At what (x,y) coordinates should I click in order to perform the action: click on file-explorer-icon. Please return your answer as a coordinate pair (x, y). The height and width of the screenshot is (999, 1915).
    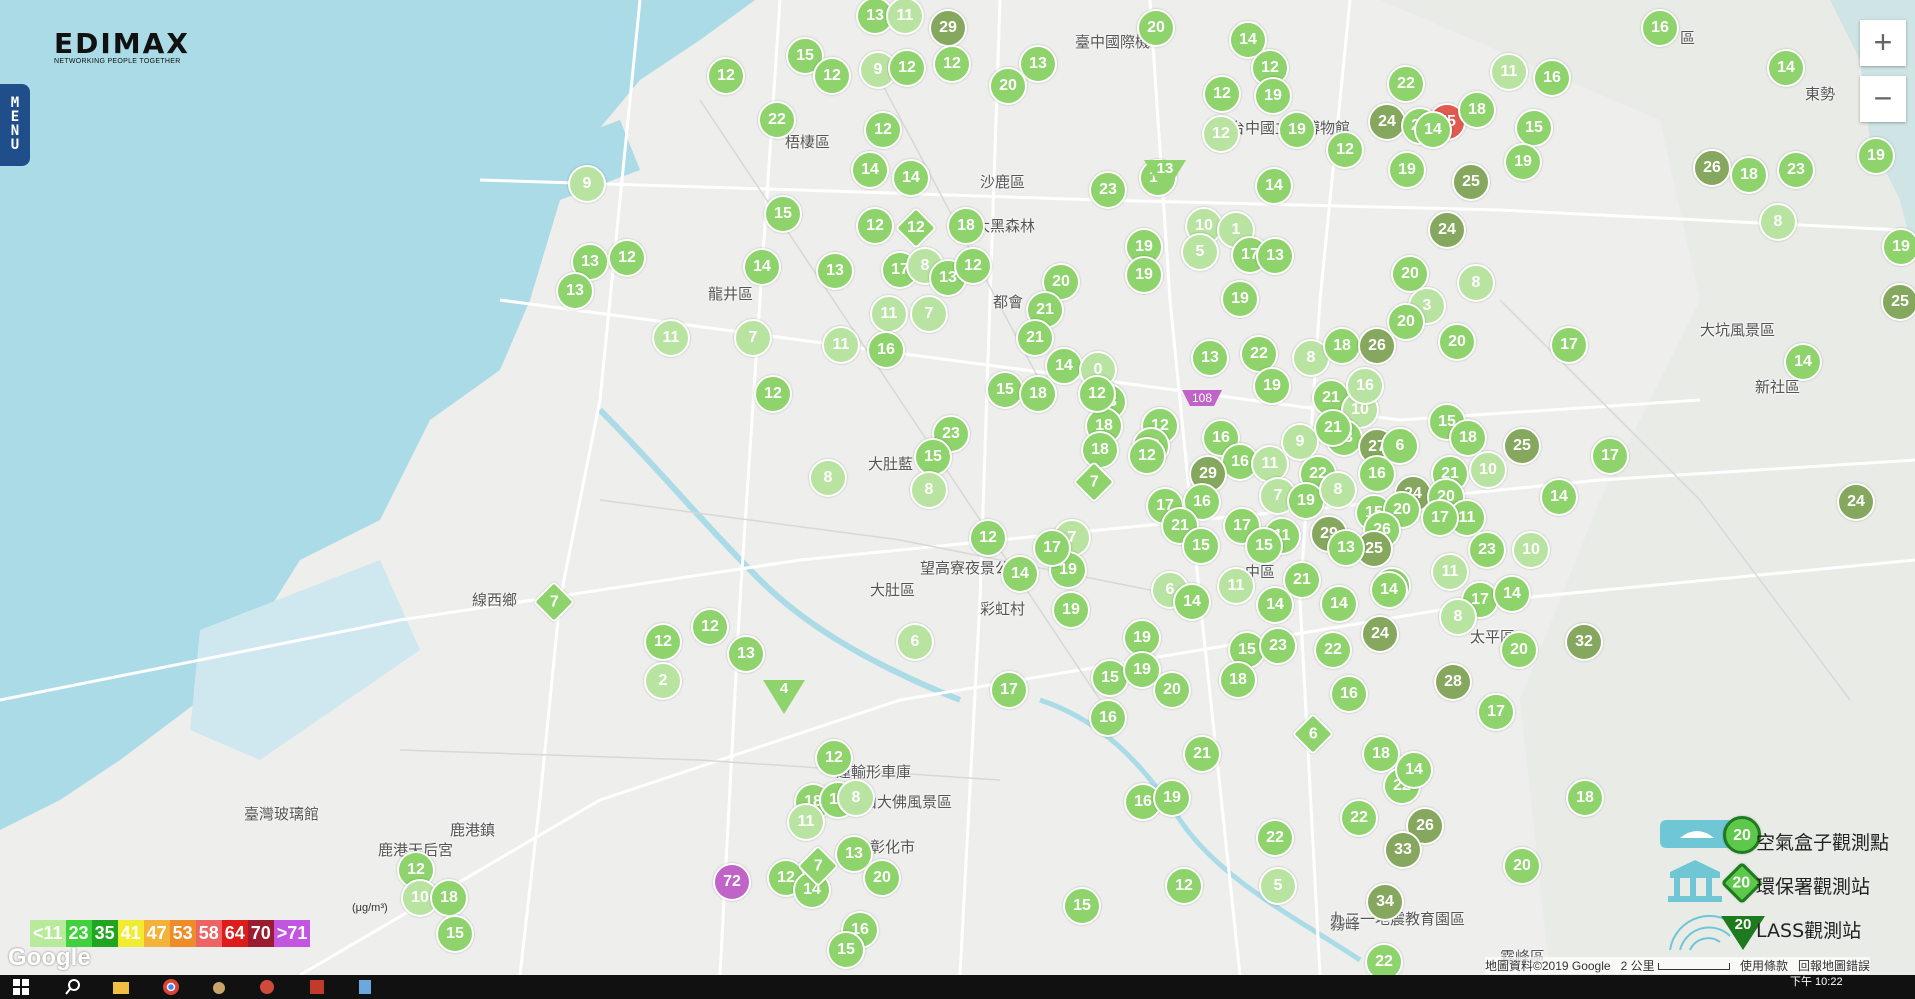
    Looking at the image, I should click on (121, 987).